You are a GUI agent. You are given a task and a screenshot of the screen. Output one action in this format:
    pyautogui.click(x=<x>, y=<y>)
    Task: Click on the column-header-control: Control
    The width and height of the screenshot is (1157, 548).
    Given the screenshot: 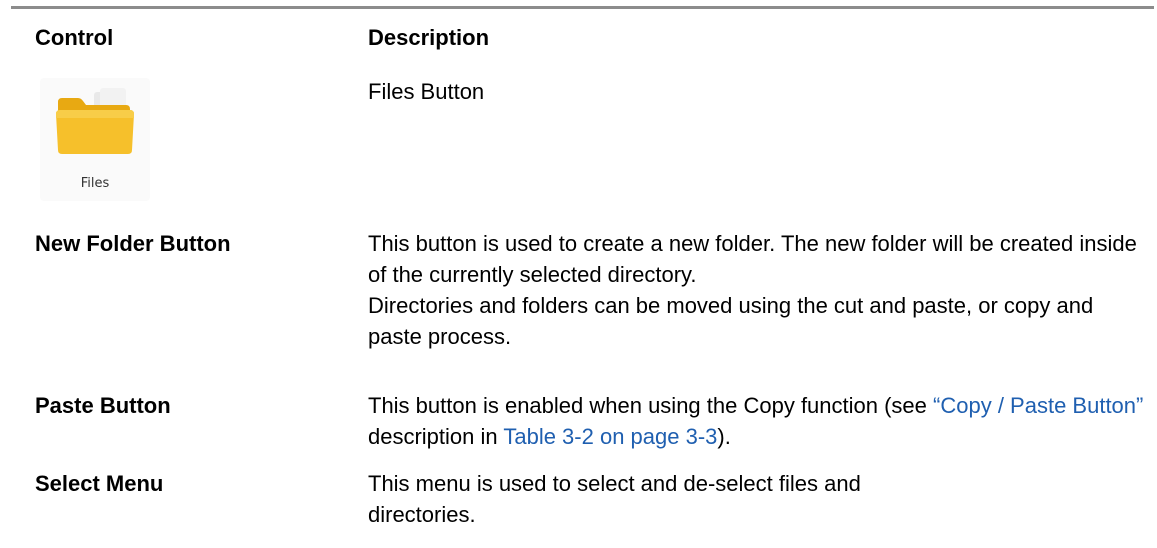 What is the action you would take?
    pyautogui.click(x=74, y=37)
    